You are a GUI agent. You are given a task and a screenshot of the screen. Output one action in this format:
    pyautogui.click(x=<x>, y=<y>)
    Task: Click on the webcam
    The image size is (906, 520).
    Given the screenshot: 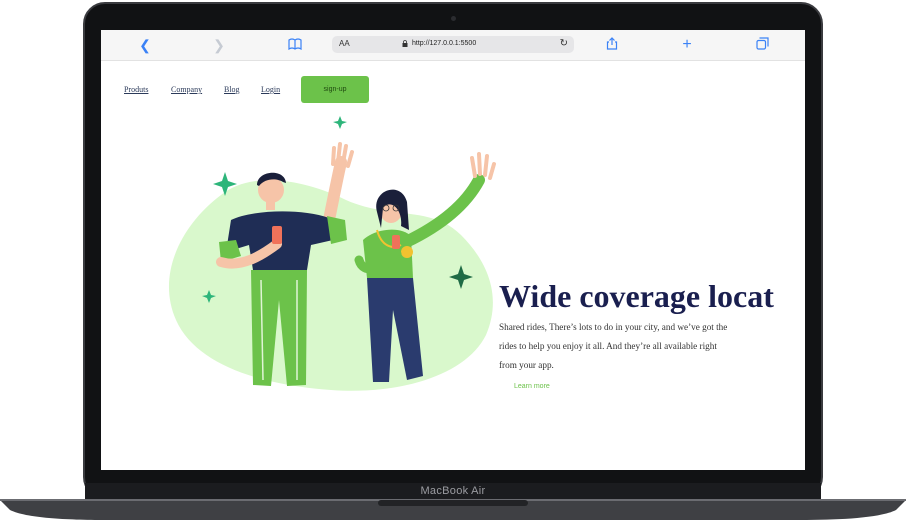 What is the action you would take?
    pyautogui.click(x=453, y=18)
    